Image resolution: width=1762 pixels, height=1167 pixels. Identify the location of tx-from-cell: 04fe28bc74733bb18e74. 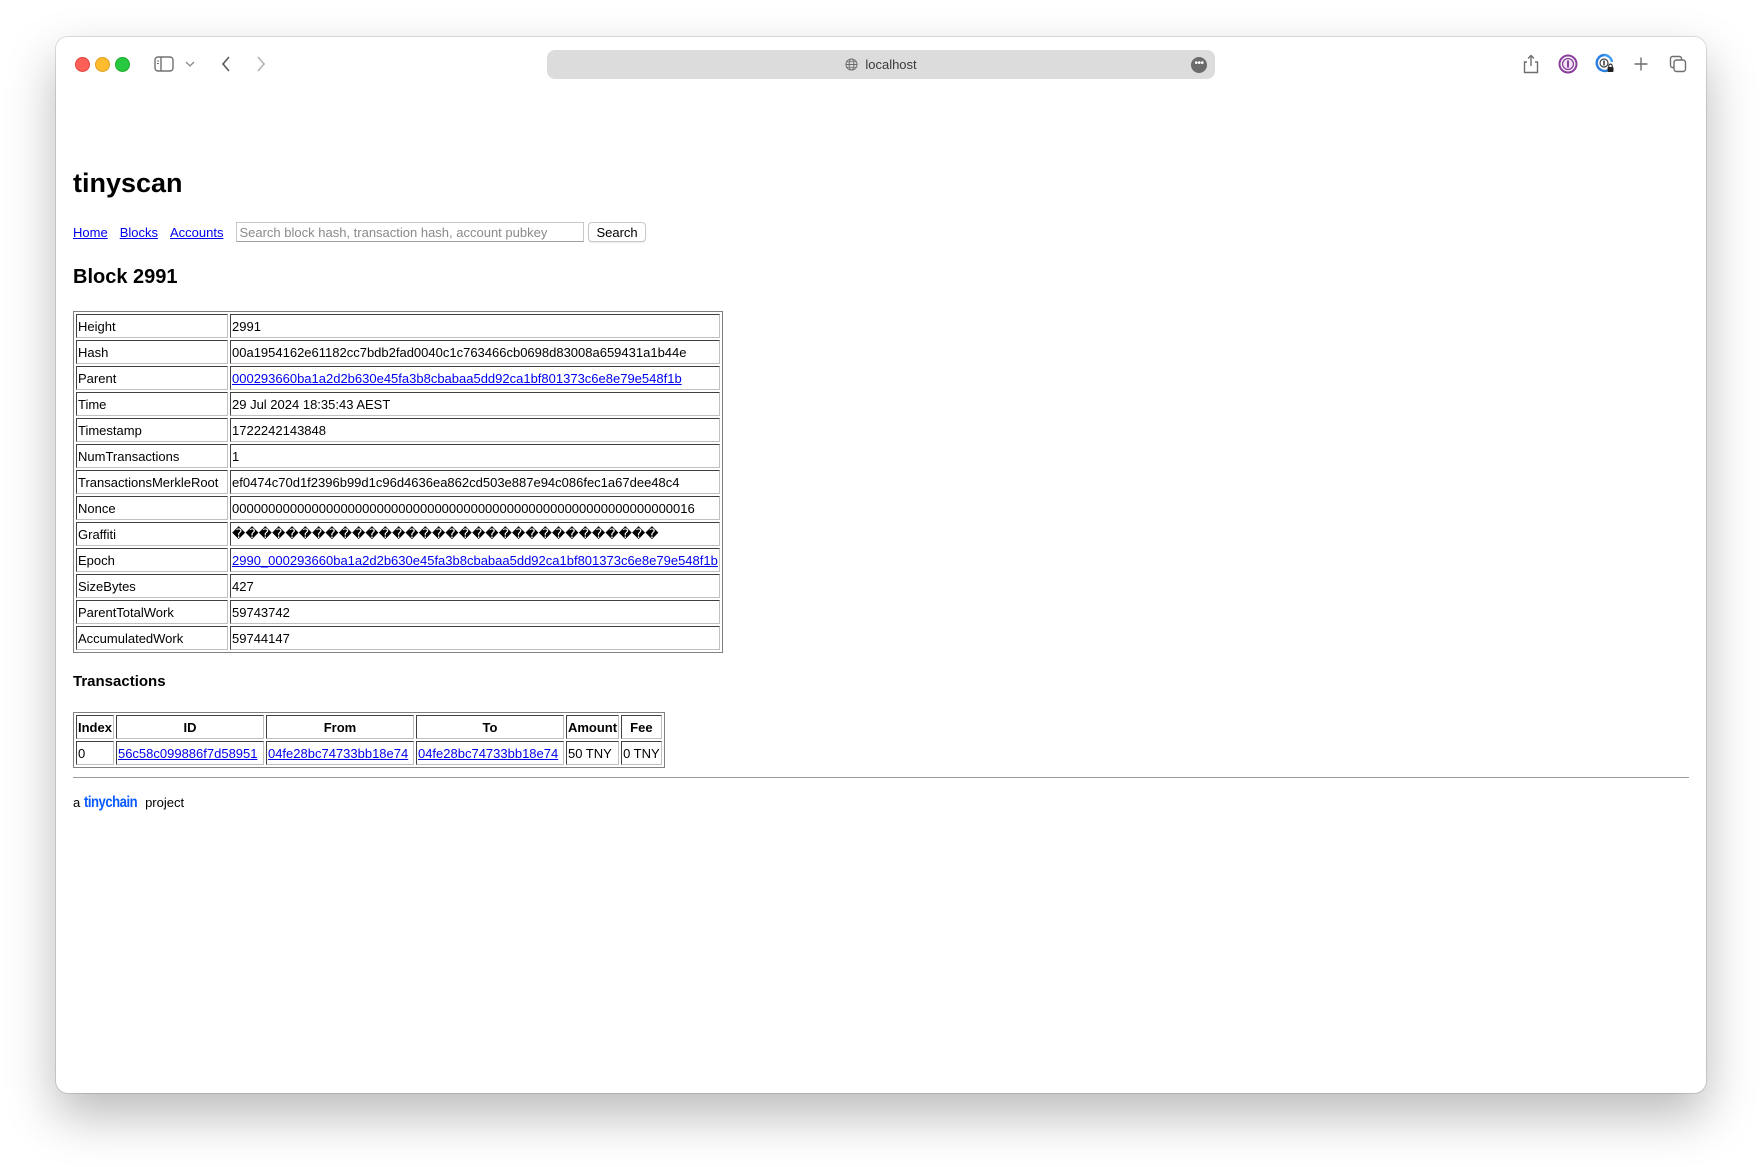
(339, 753).